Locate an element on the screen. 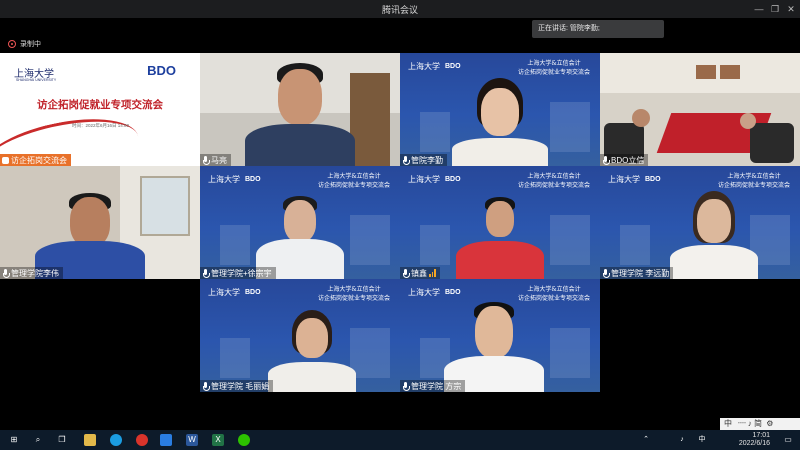  clock: 17:01 2022/6/16 is located at coordinates (754, 440).